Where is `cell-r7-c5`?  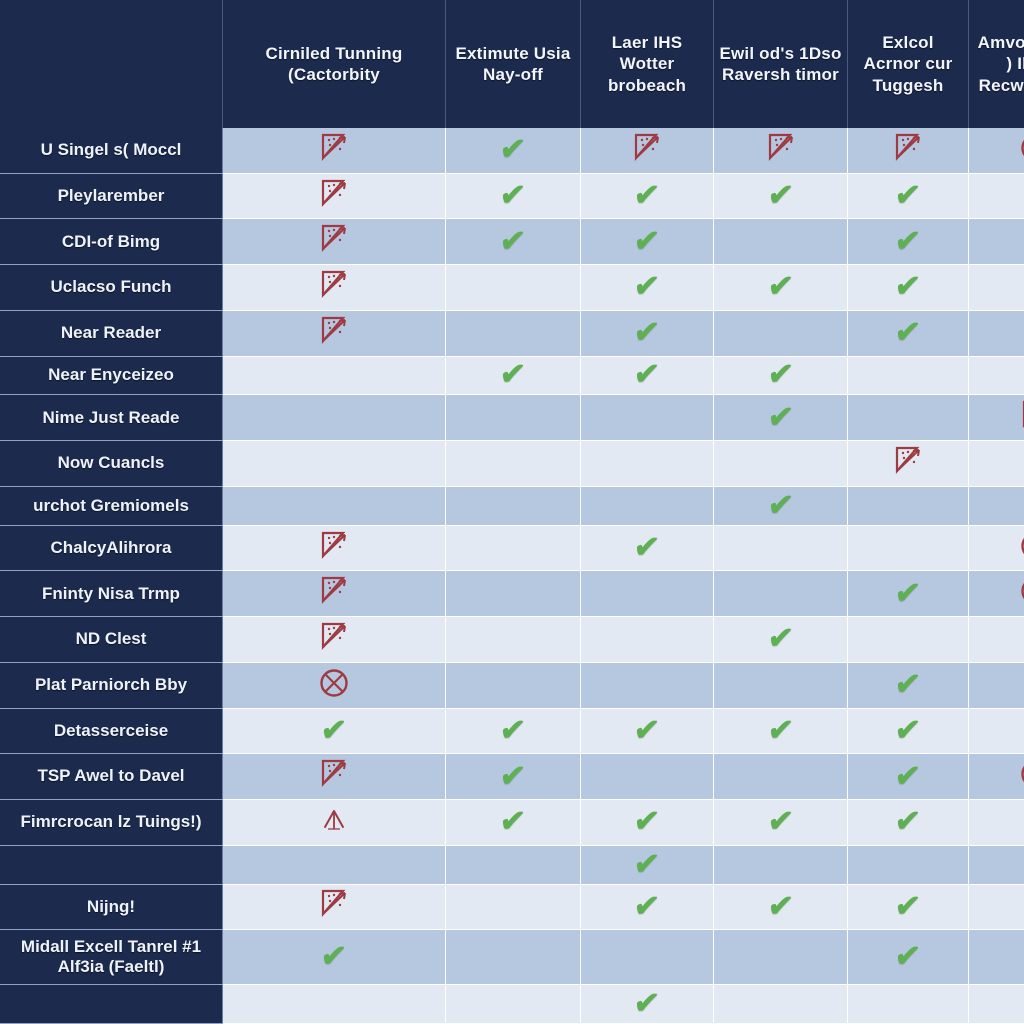 cell-r7-c5 is located at coordinates (996, 463).